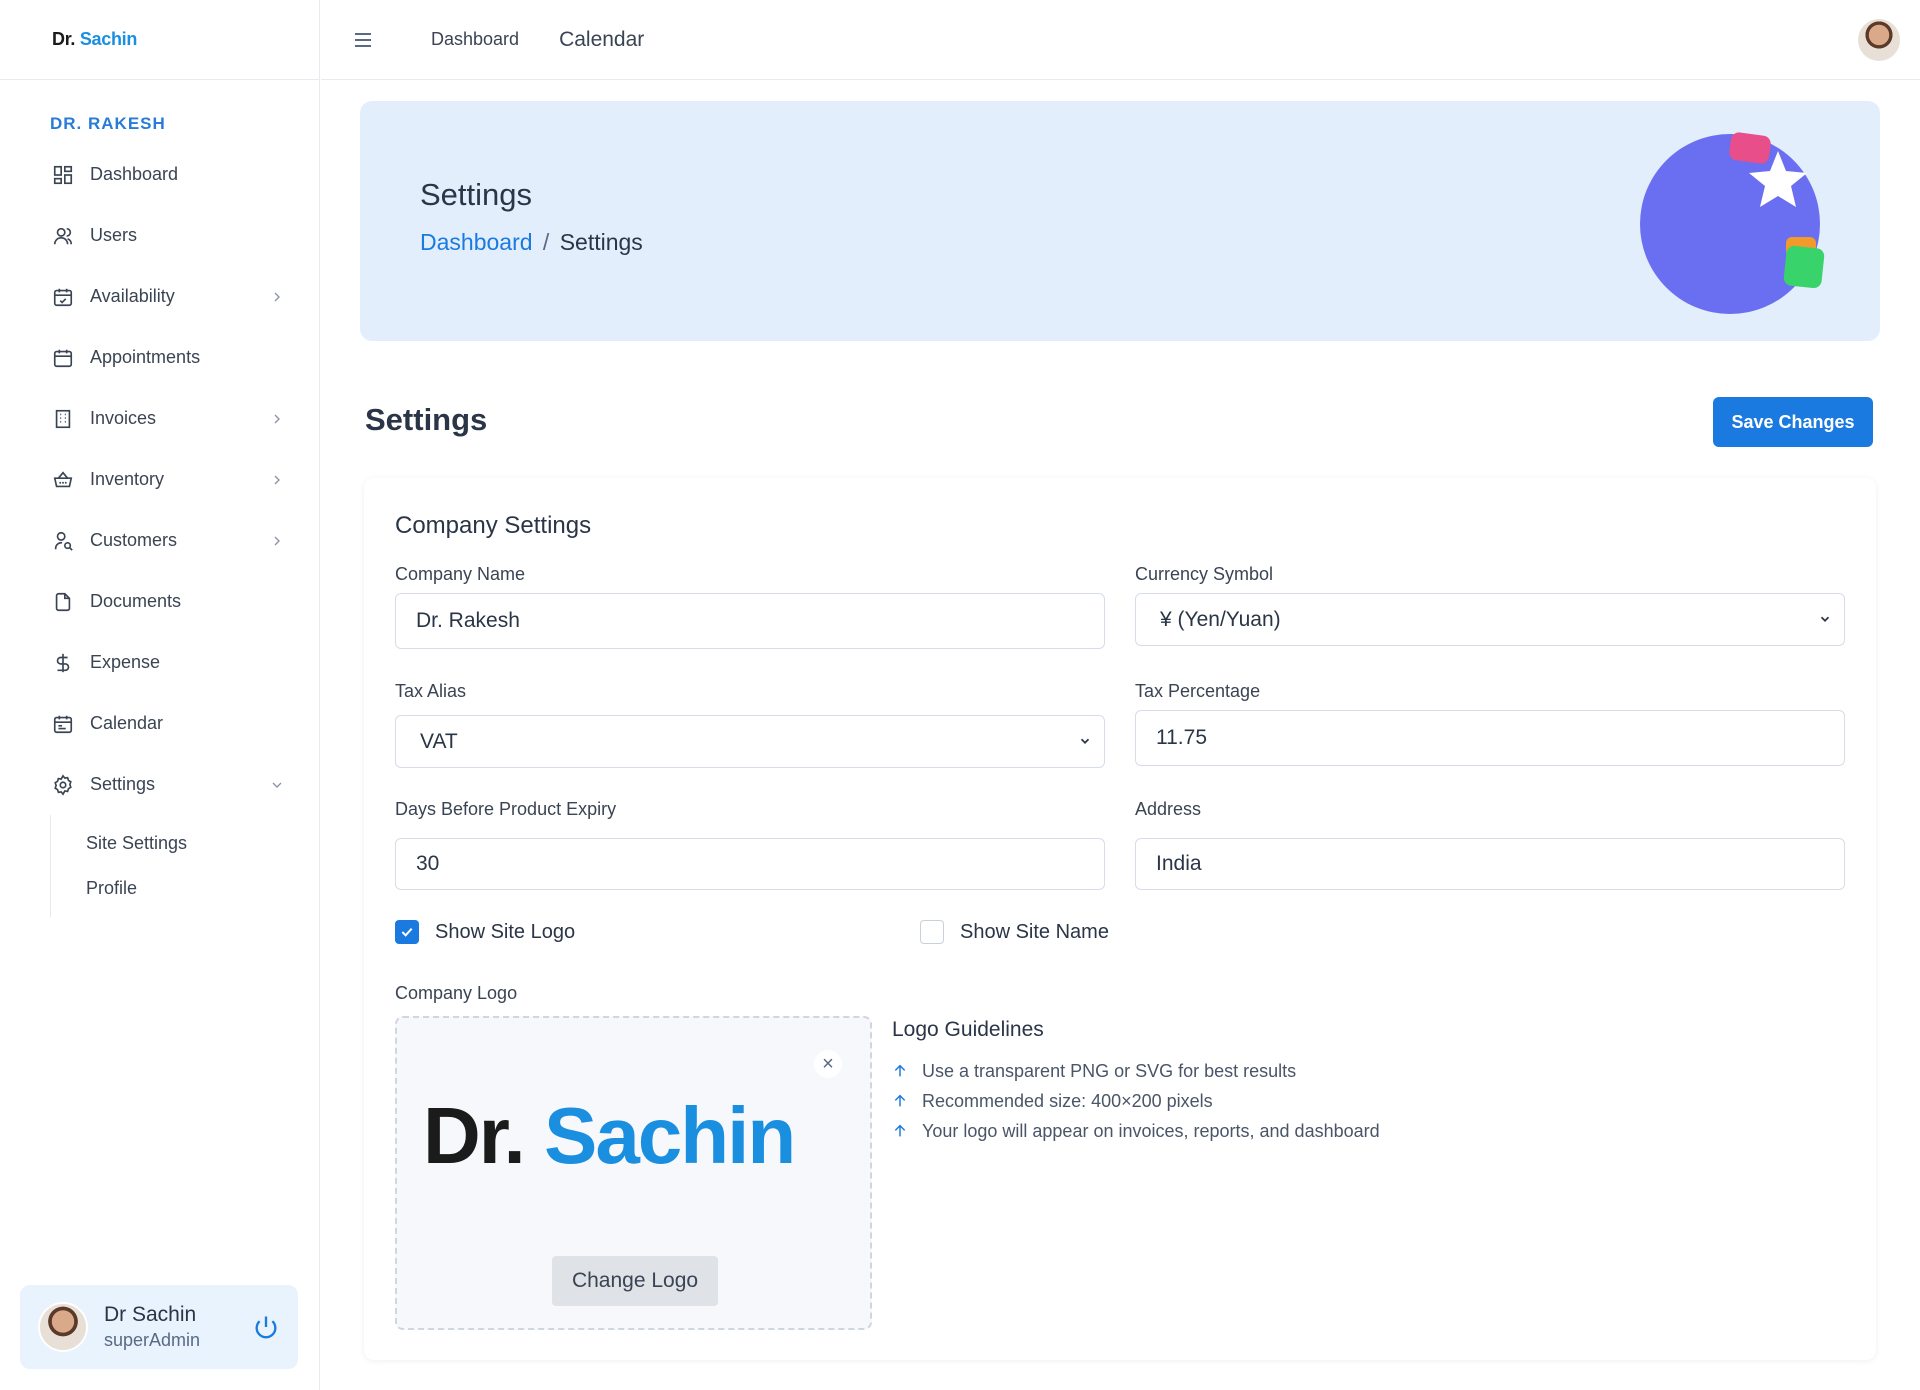  What do you see at coordinates (1120, 221) in the screenshot?
I see `page-banner: Settings Dashboard / Settings` at bounding box center [1120, 221].